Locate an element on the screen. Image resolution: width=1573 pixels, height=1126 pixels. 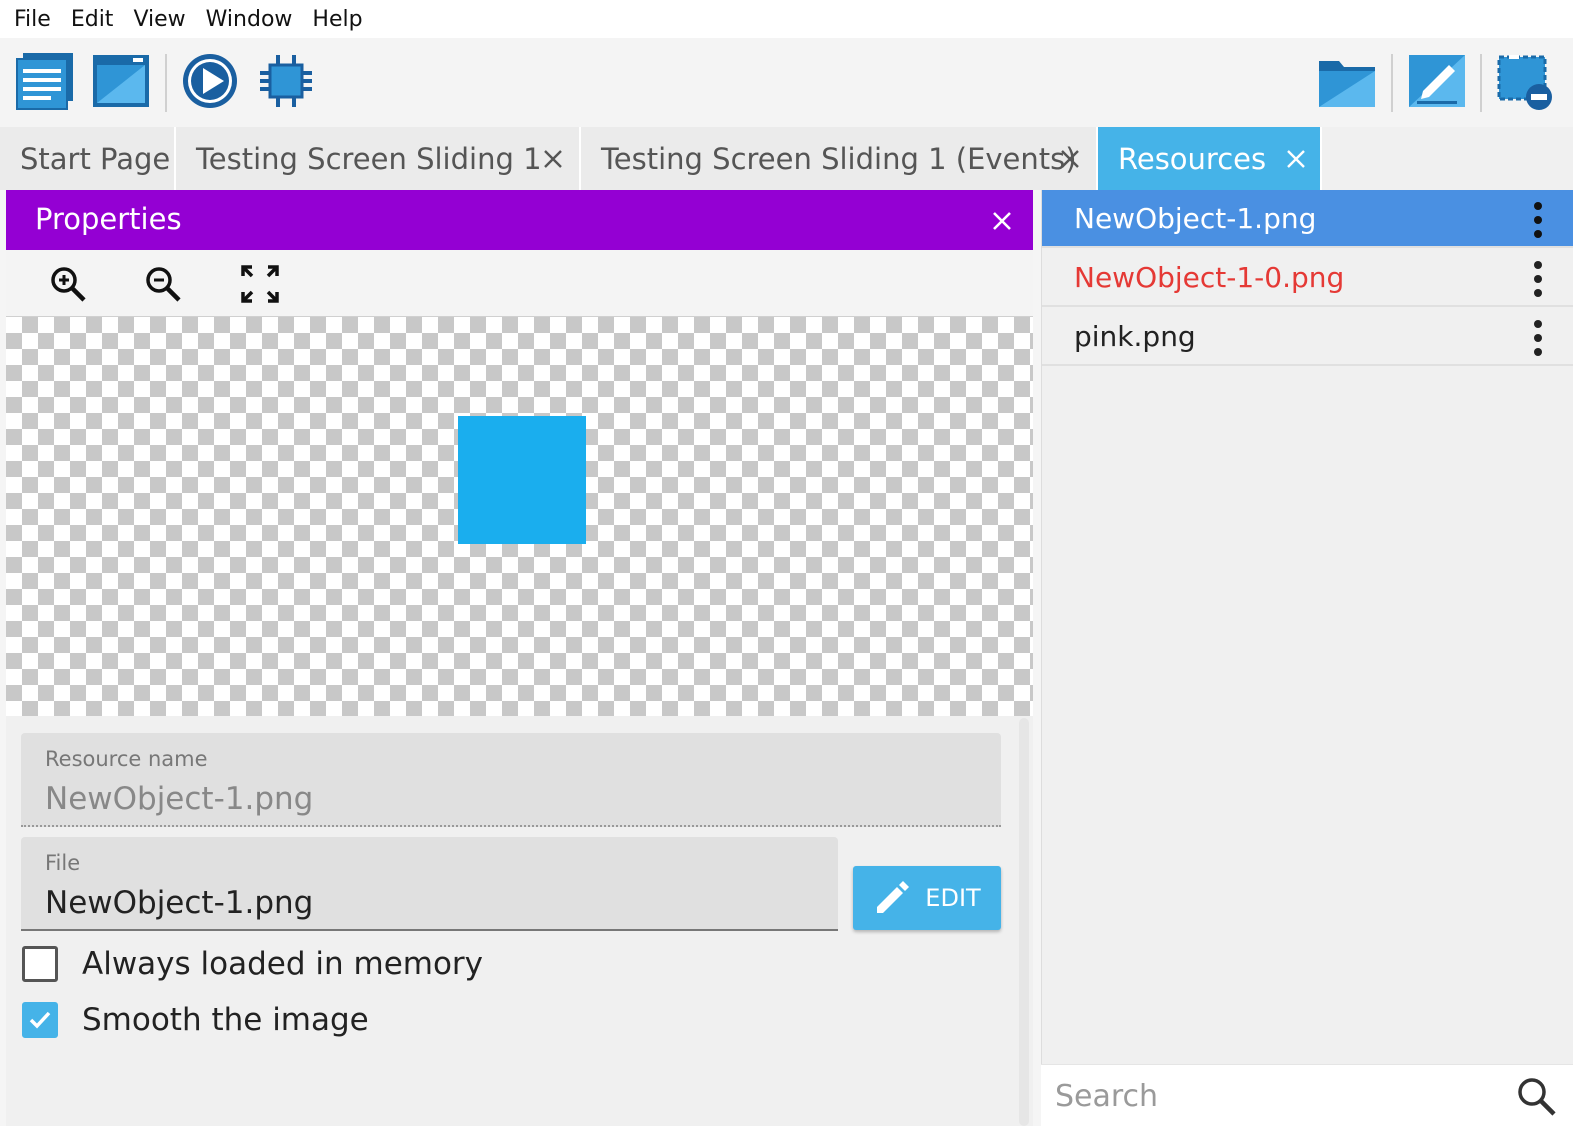
preview-image is located at coordinates (522, 480).